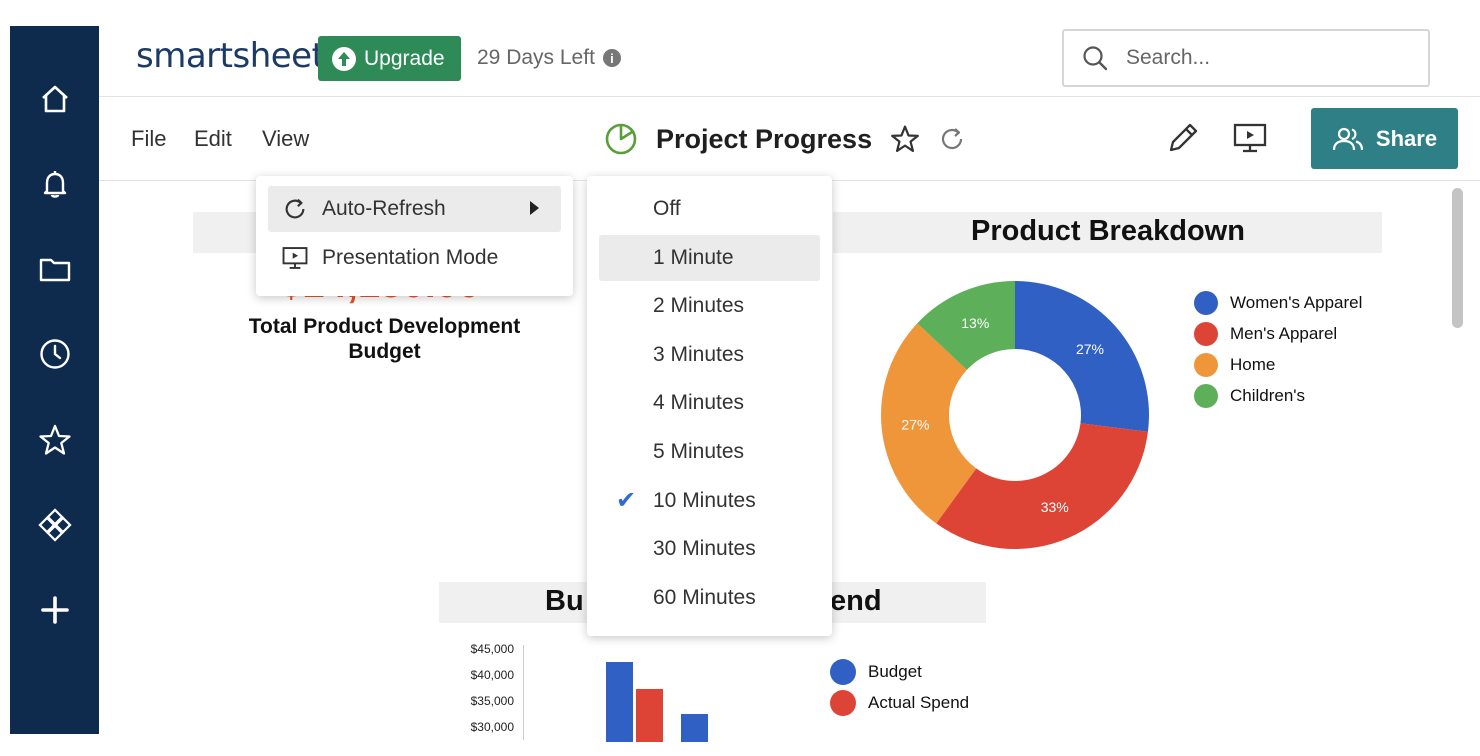  I want to click on menu-item-label: Auto-Refresh, so click(384, 208).